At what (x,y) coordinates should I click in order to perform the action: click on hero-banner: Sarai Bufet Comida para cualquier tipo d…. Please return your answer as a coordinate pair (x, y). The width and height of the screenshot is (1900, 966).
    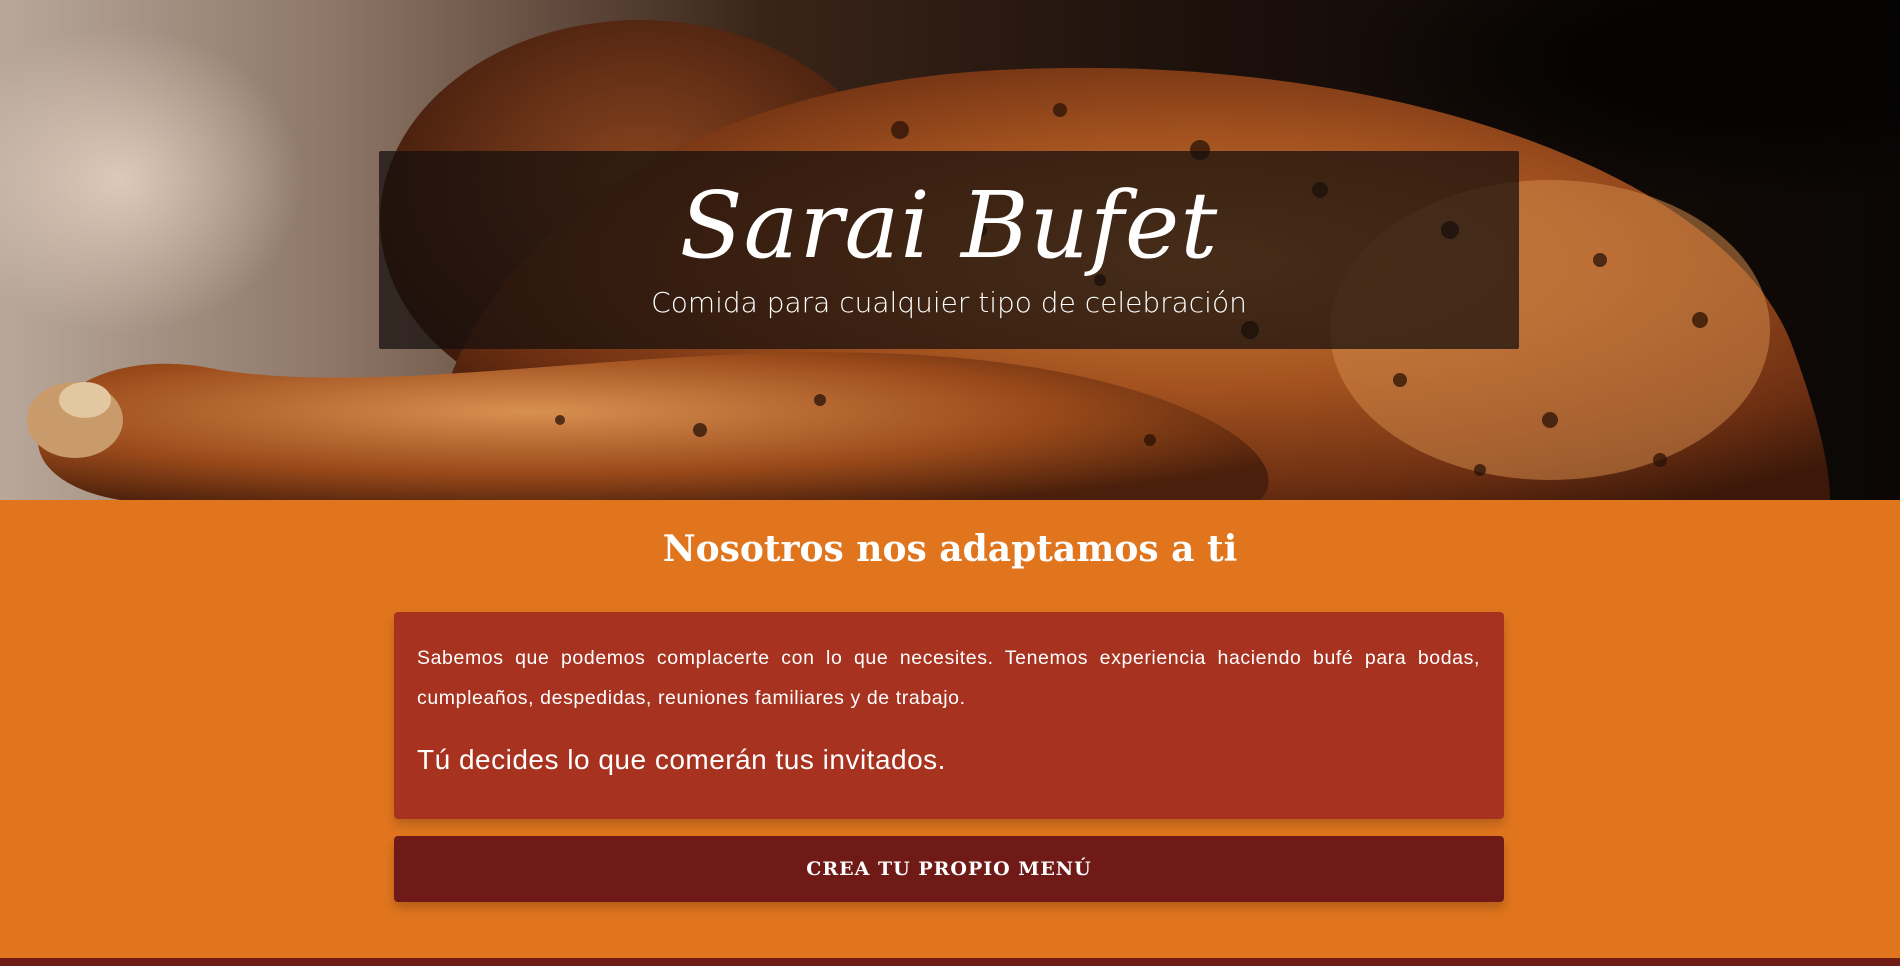
    Looking at the image, I should click on (949, 250).